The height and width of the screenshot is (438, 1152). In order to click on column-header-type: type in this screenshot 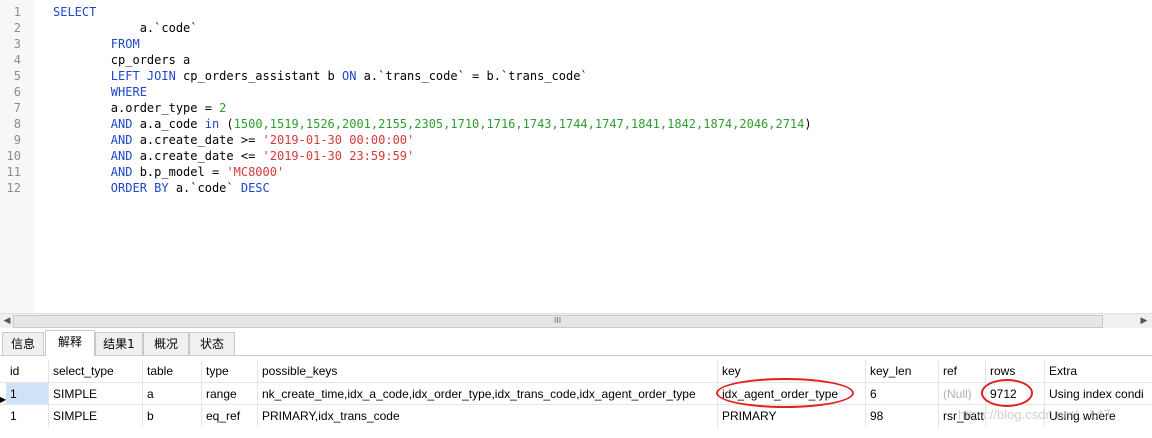, I will do `click(230, 371)`.